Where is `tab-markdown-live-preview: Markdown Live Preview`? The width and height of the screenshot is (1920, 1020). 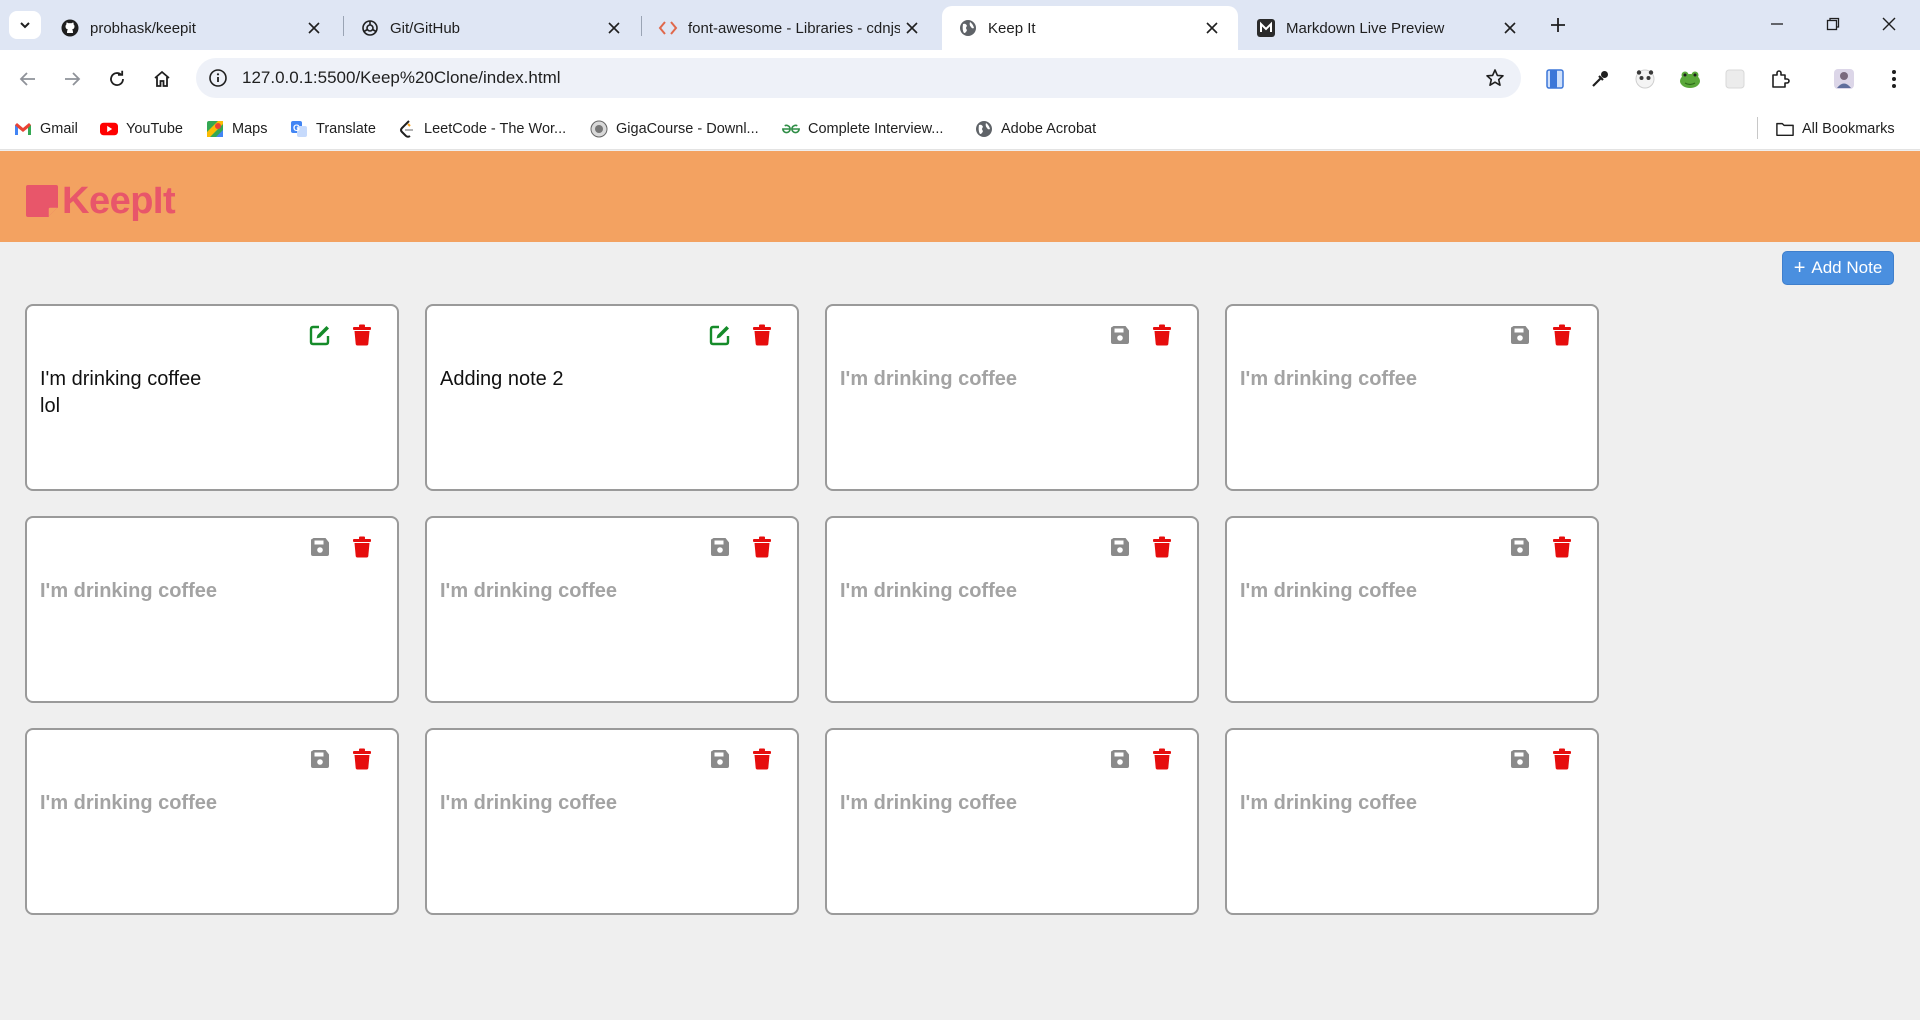
tab-markdown-live-preview: Markdown Live Preview is located at coordinates (1388, 28).